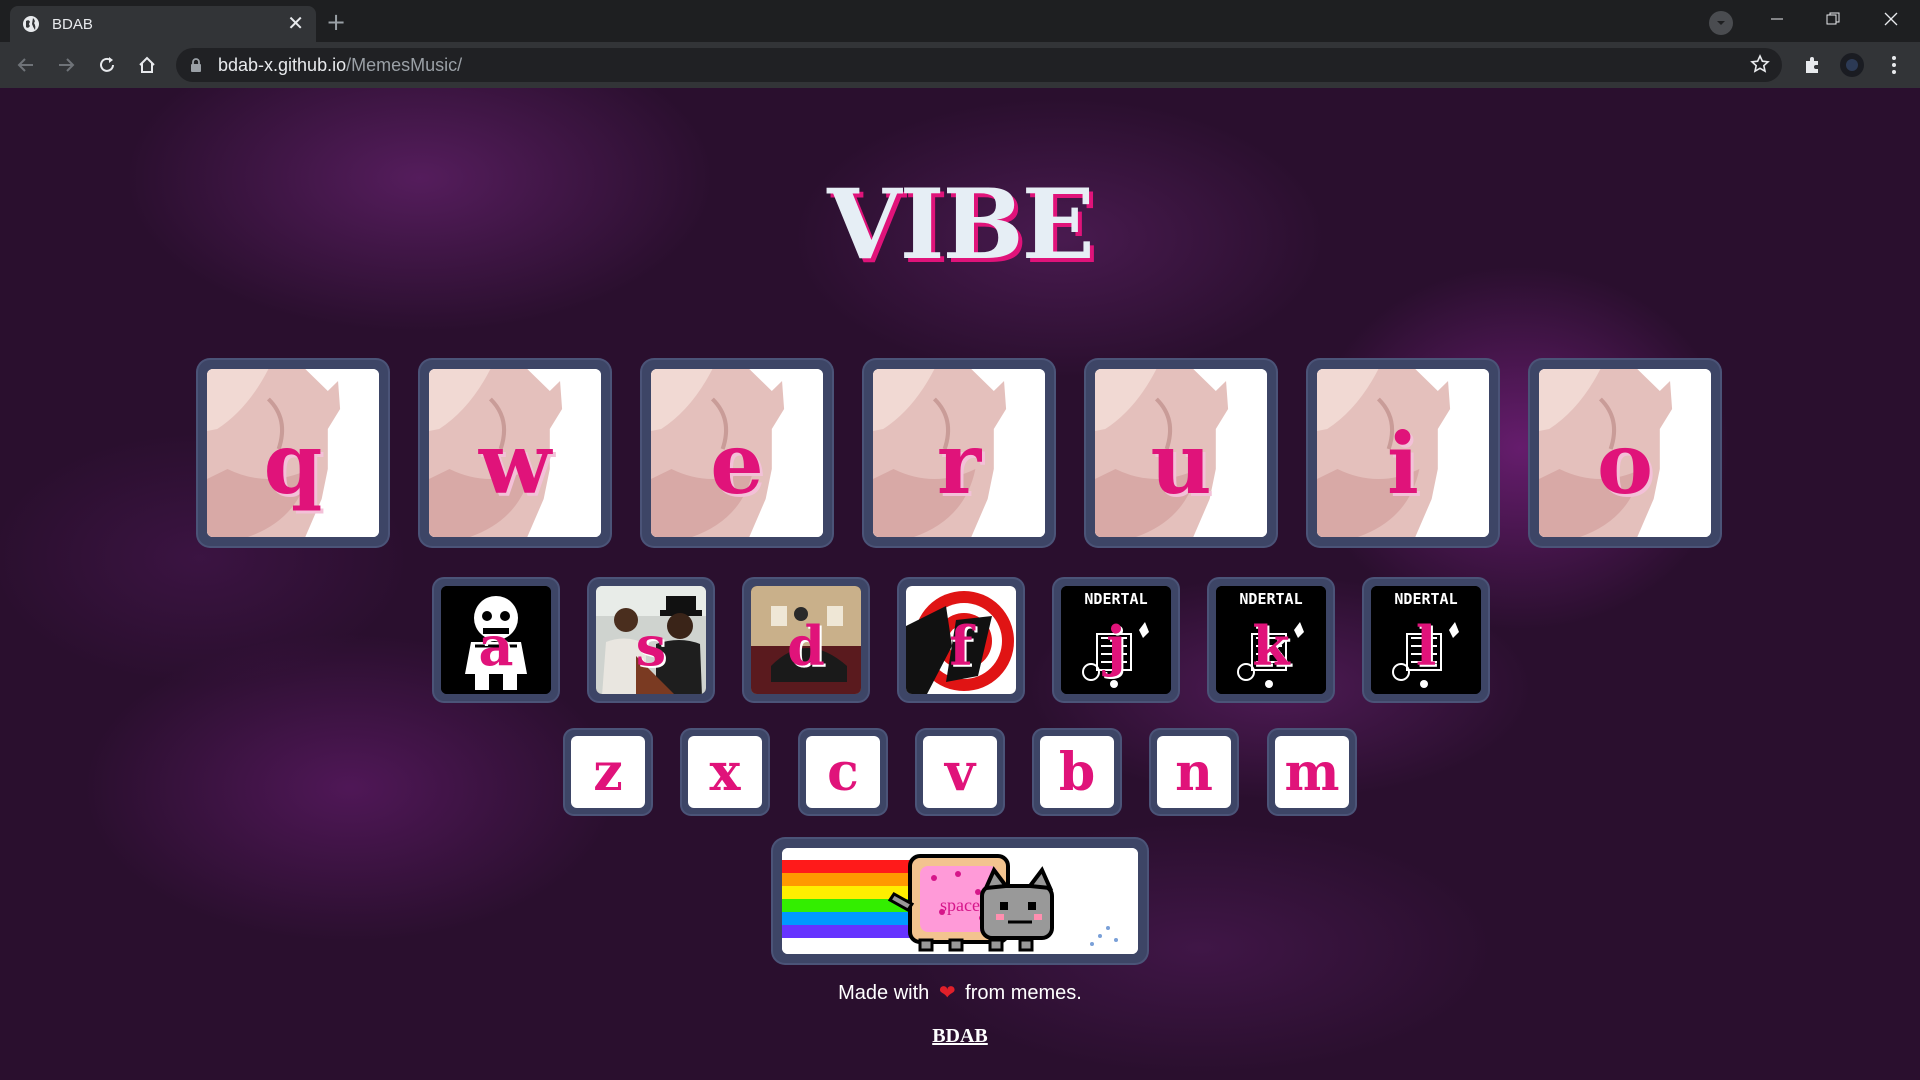 The image size is (1920, 1080). I want to click on key-r: r, so click(959, 453).